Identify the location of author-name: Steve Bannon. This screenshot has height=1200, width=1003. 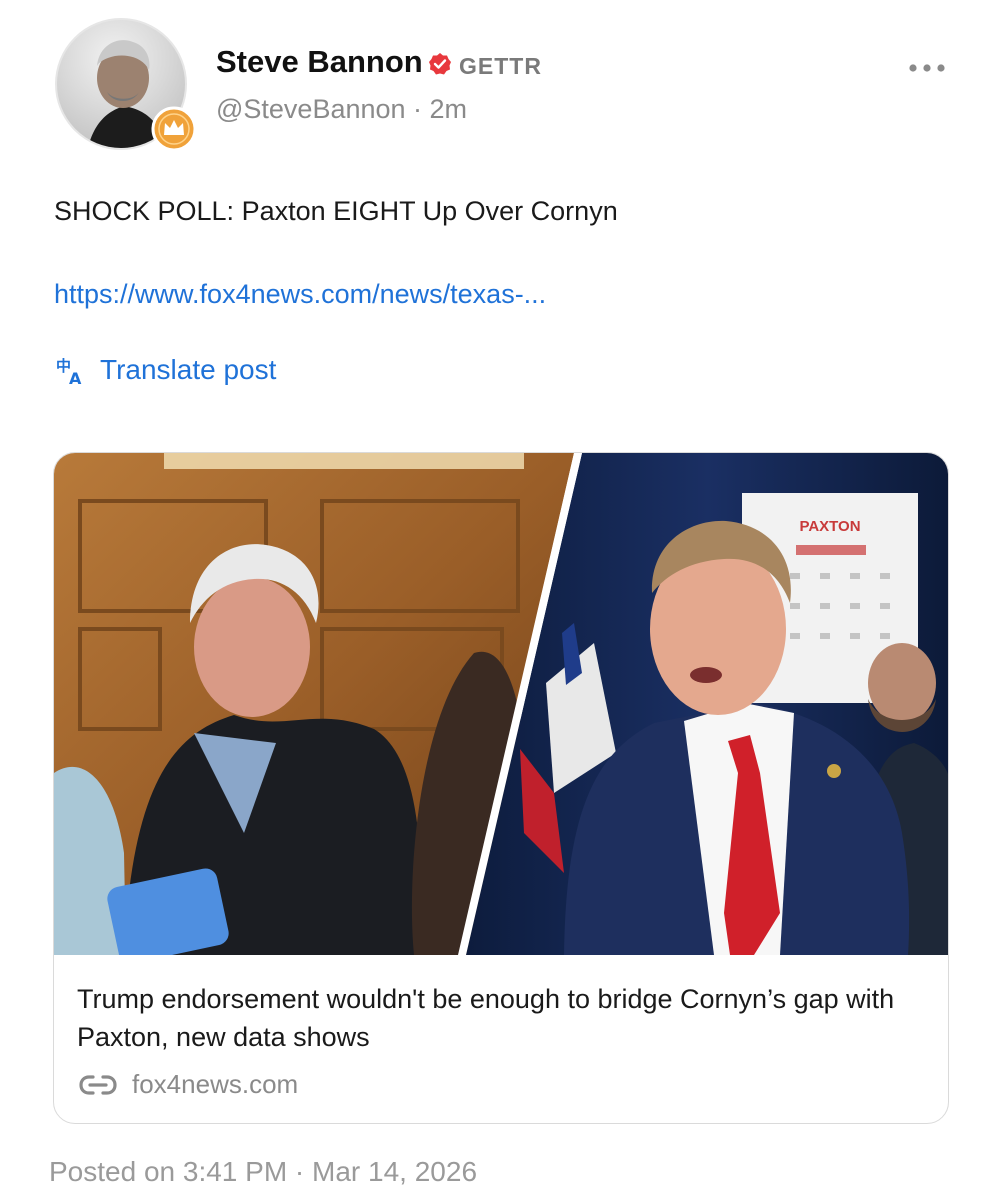
(319, 62).